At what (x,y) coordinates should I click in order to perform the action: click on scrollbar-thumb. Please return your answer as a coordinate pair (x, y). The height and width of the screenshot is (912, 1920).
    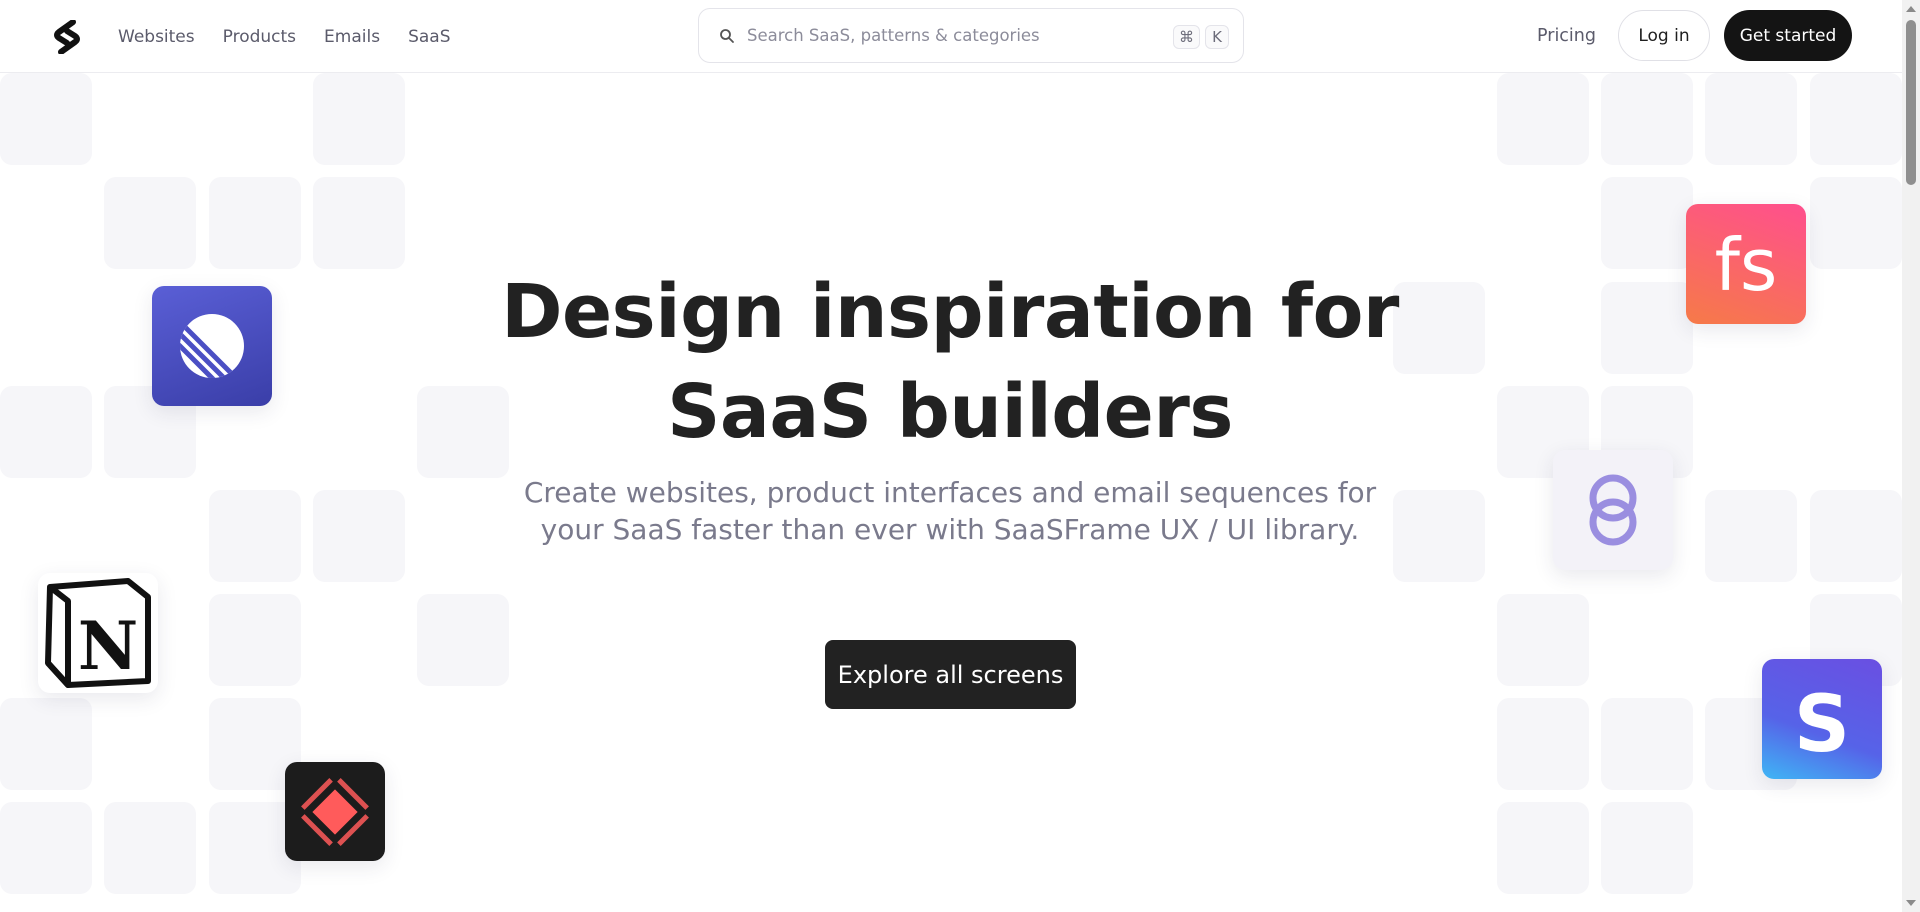
    Looking at the image, I should click on (1911, 102).